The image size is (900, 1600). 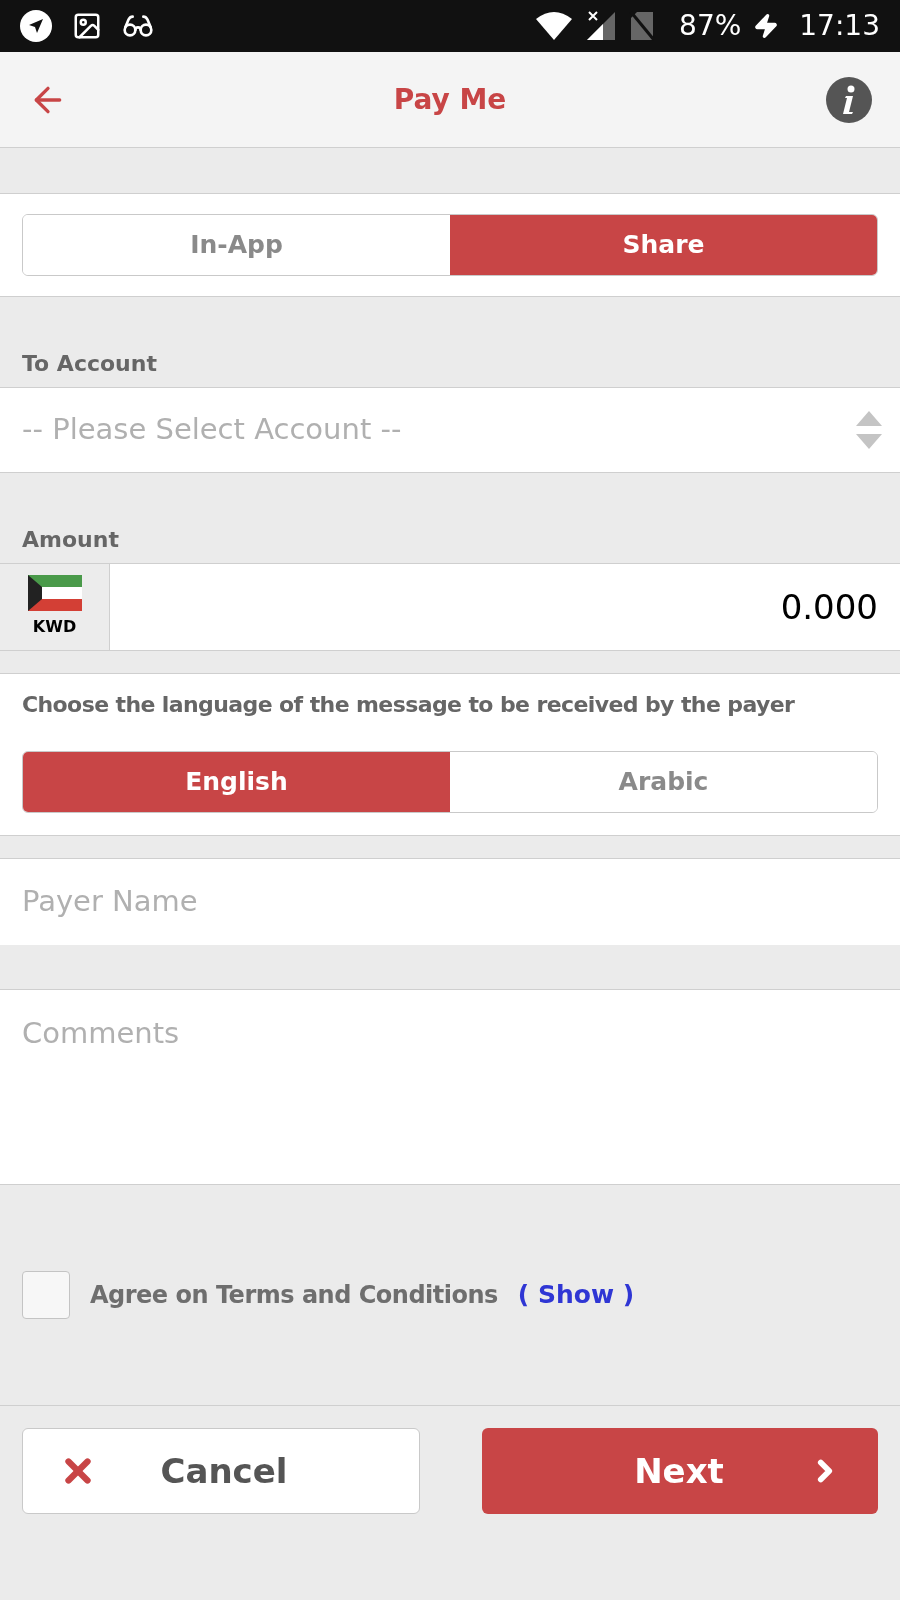 What do you see at coordinates (505, 607) in the screenshot?
I see `amount-field: 0.000` at bounding box center [505, 607].